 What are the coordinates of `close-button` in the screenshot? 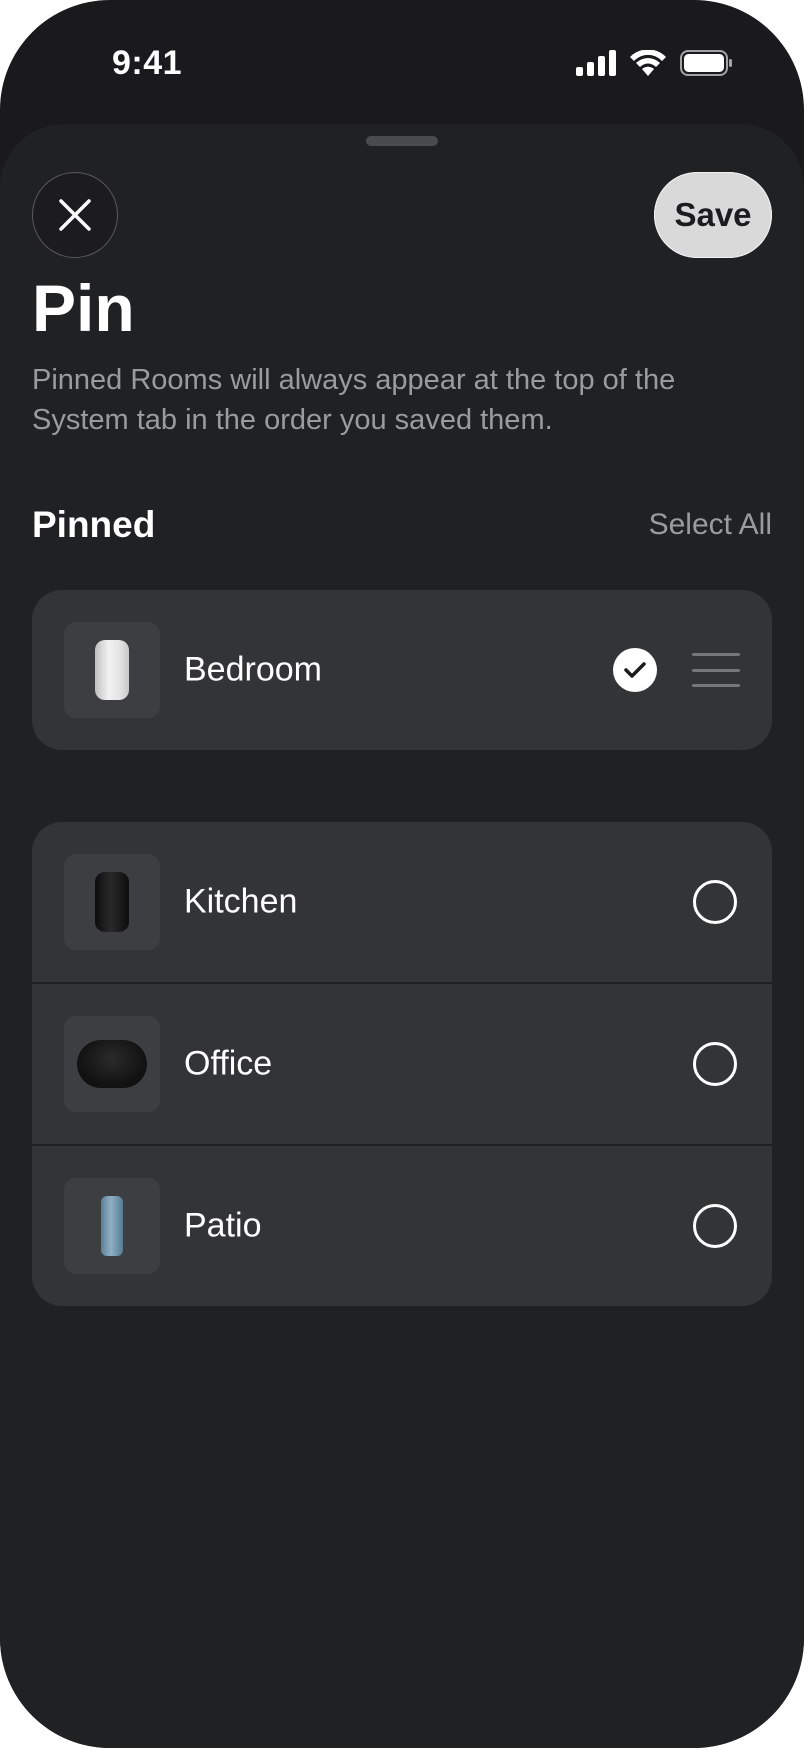 It's located at (75, 215).